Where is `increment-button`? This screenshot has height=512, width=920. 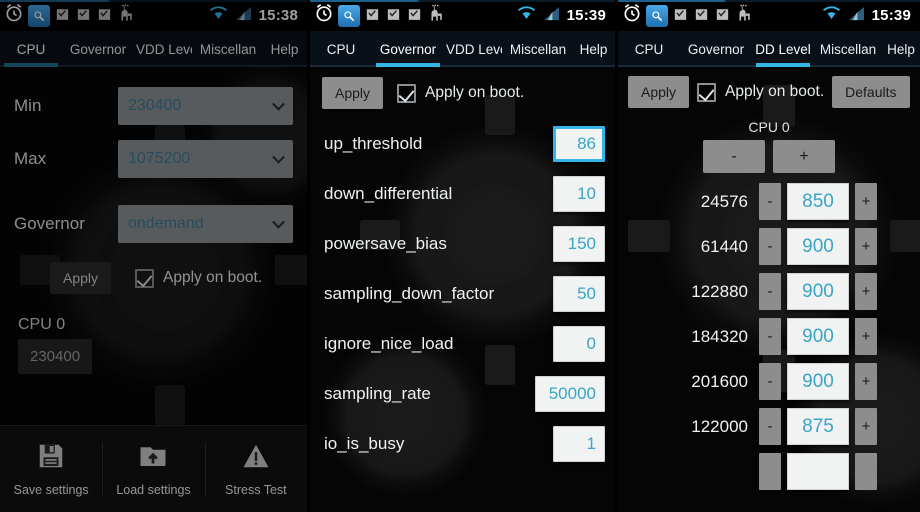
increment-button is located at coordinates (866, 471).